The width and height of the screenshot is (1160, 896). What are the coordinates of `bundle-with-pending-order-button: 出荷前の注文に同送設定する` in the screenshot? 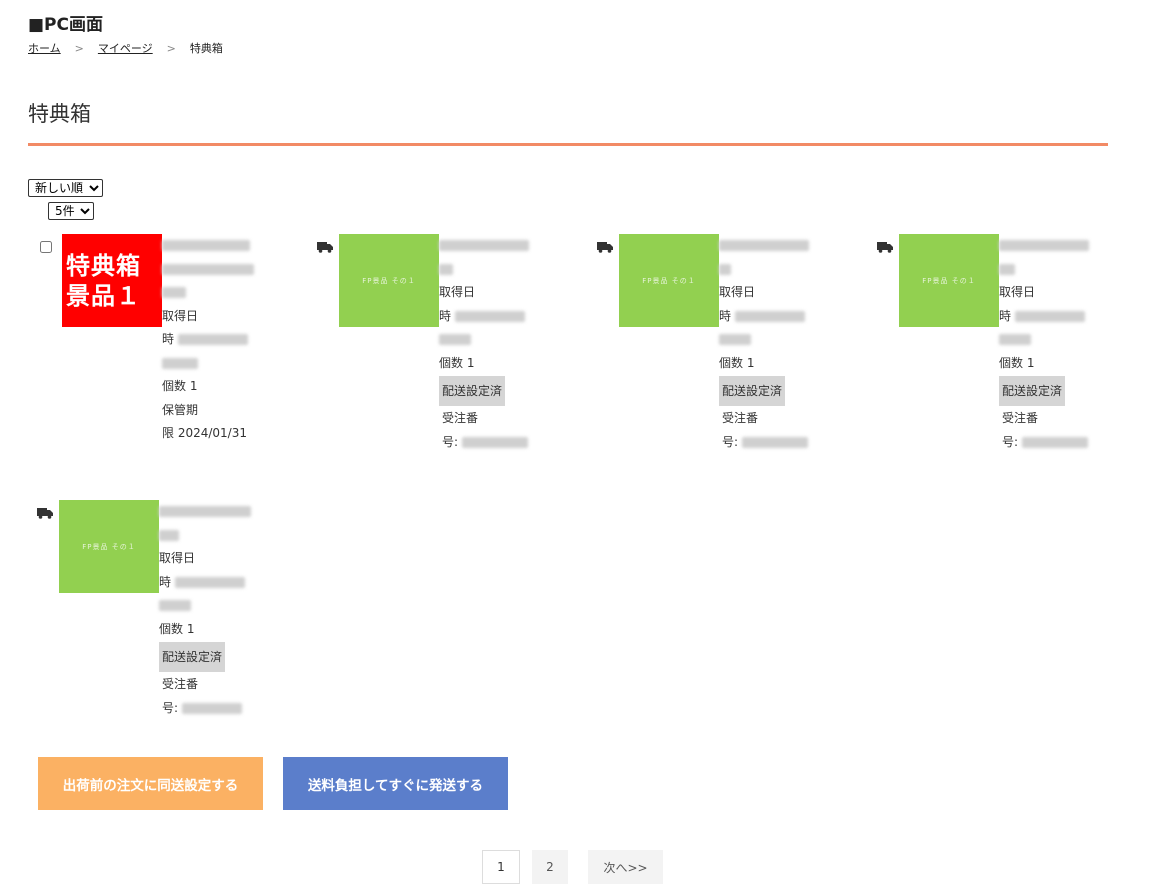 It's located at (150, 783).